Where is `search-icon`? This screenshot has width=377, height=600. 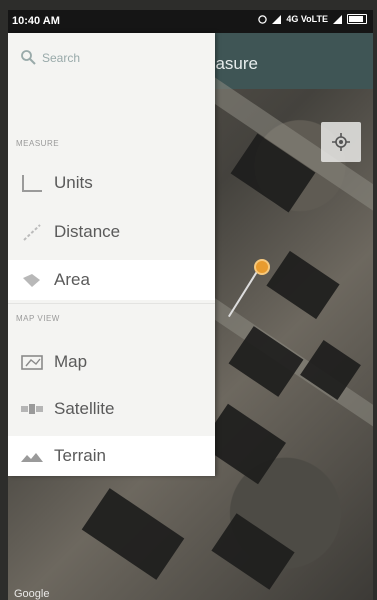 search-icon is located at coordinates (28, 57).